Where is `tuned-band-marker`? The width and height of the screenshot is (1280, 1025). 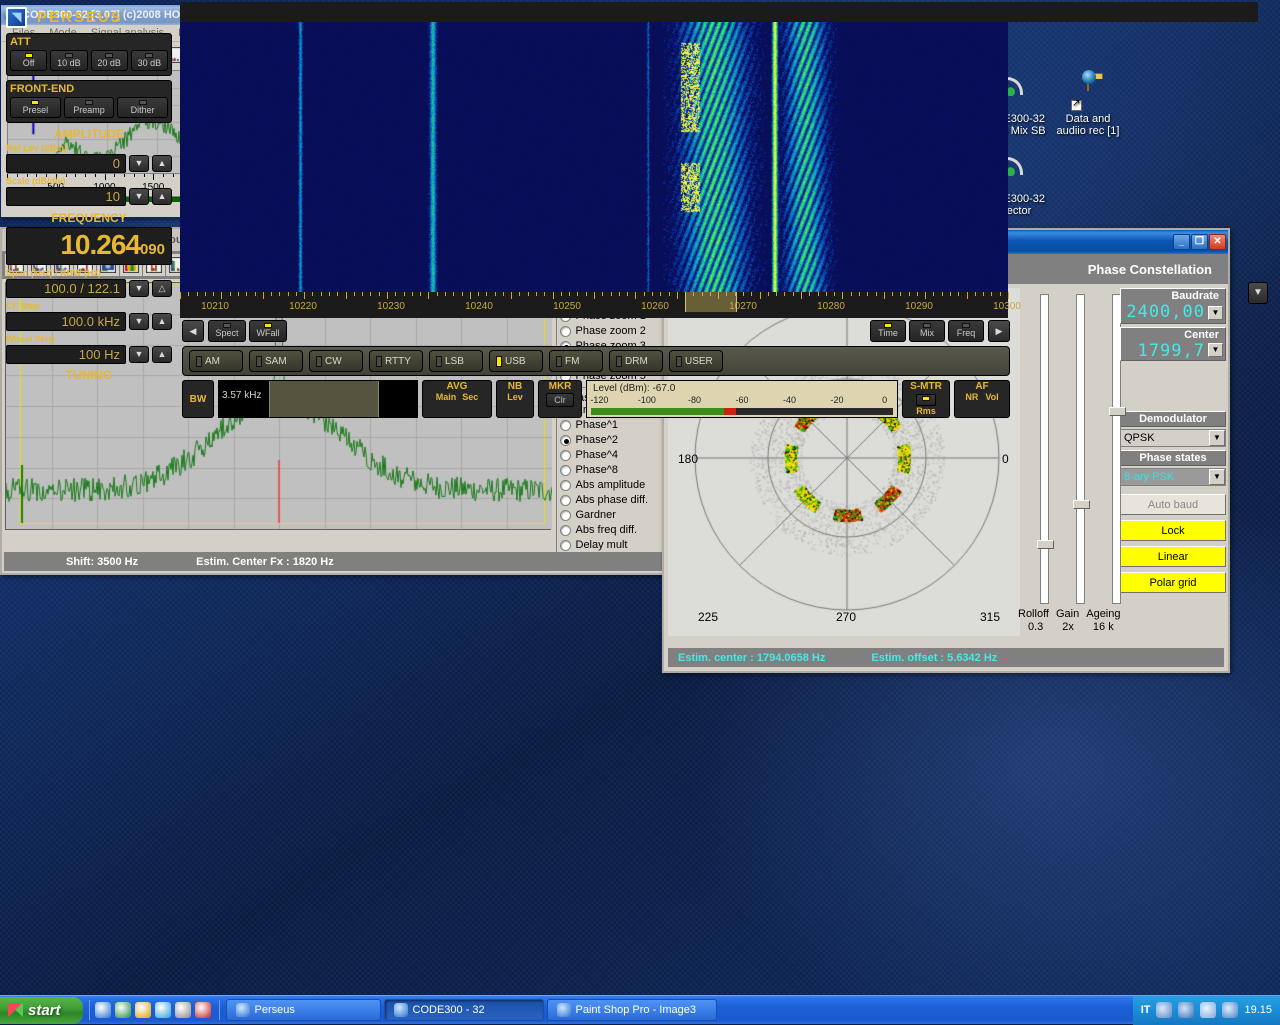
tuned-band-marker is located at coordinates (711, 302).